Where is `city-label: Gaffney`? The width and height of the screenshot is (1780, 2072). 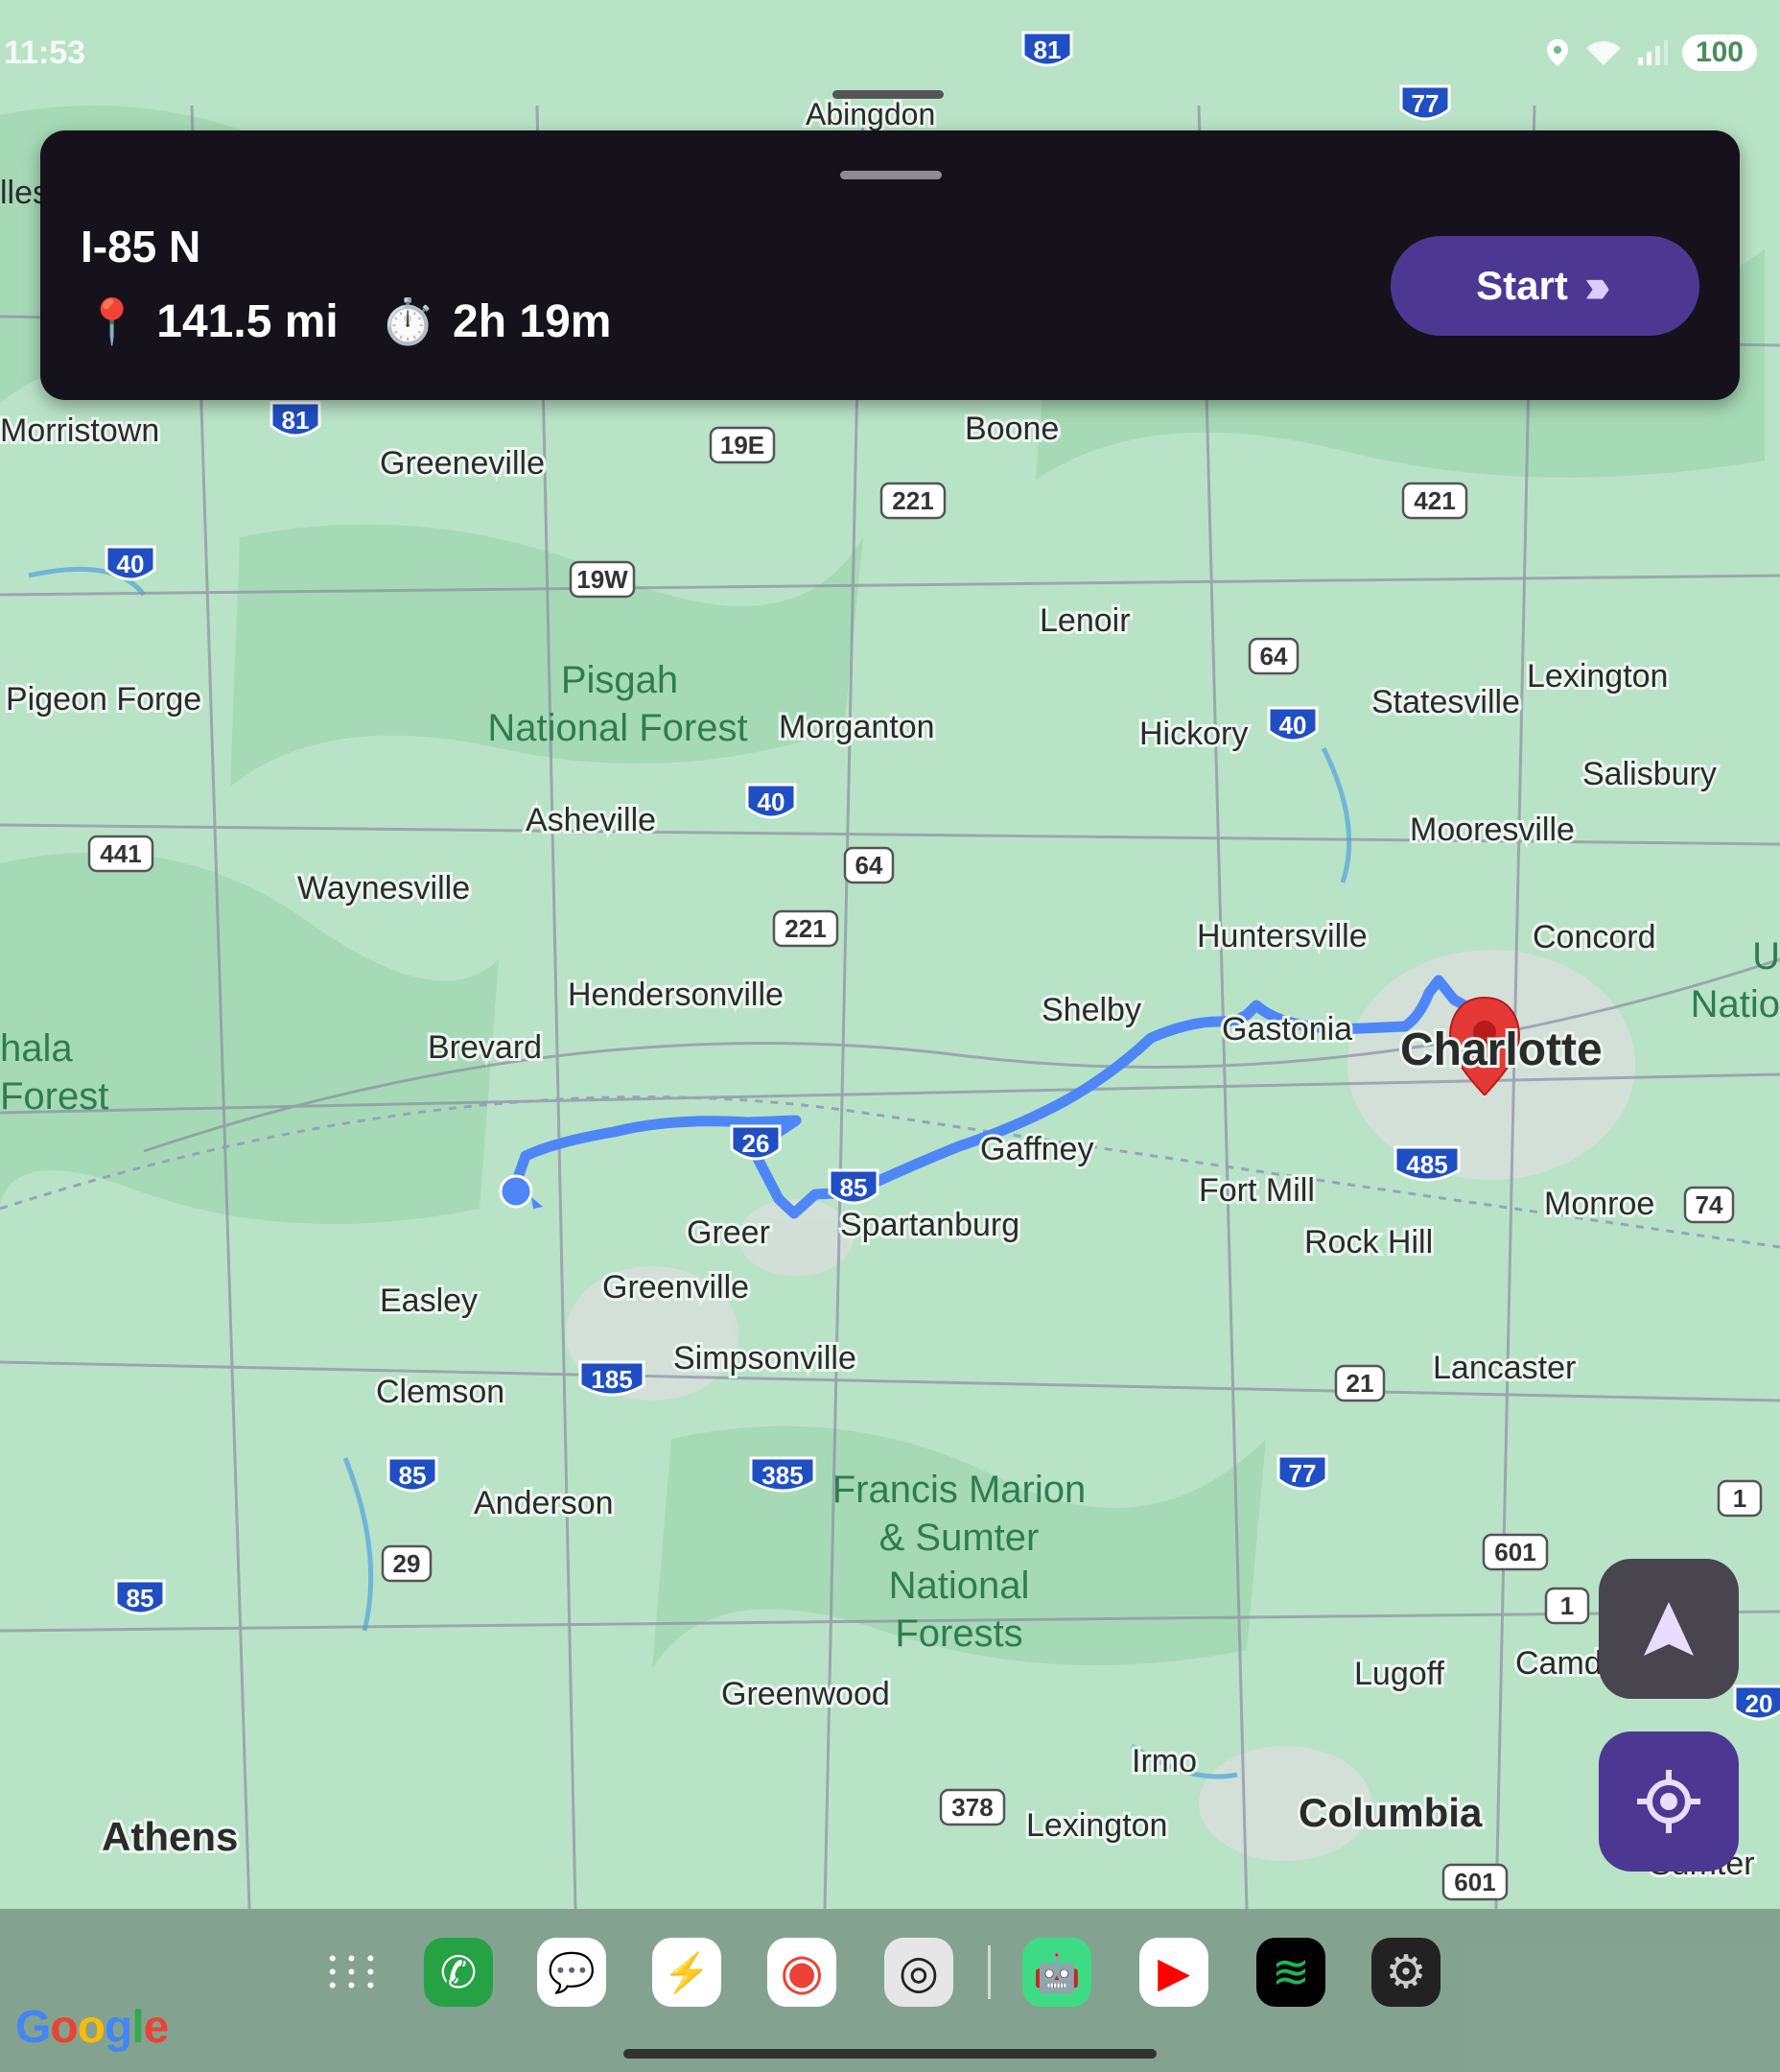
city-label: Gaffney is located at coordinates (1036, 1149).